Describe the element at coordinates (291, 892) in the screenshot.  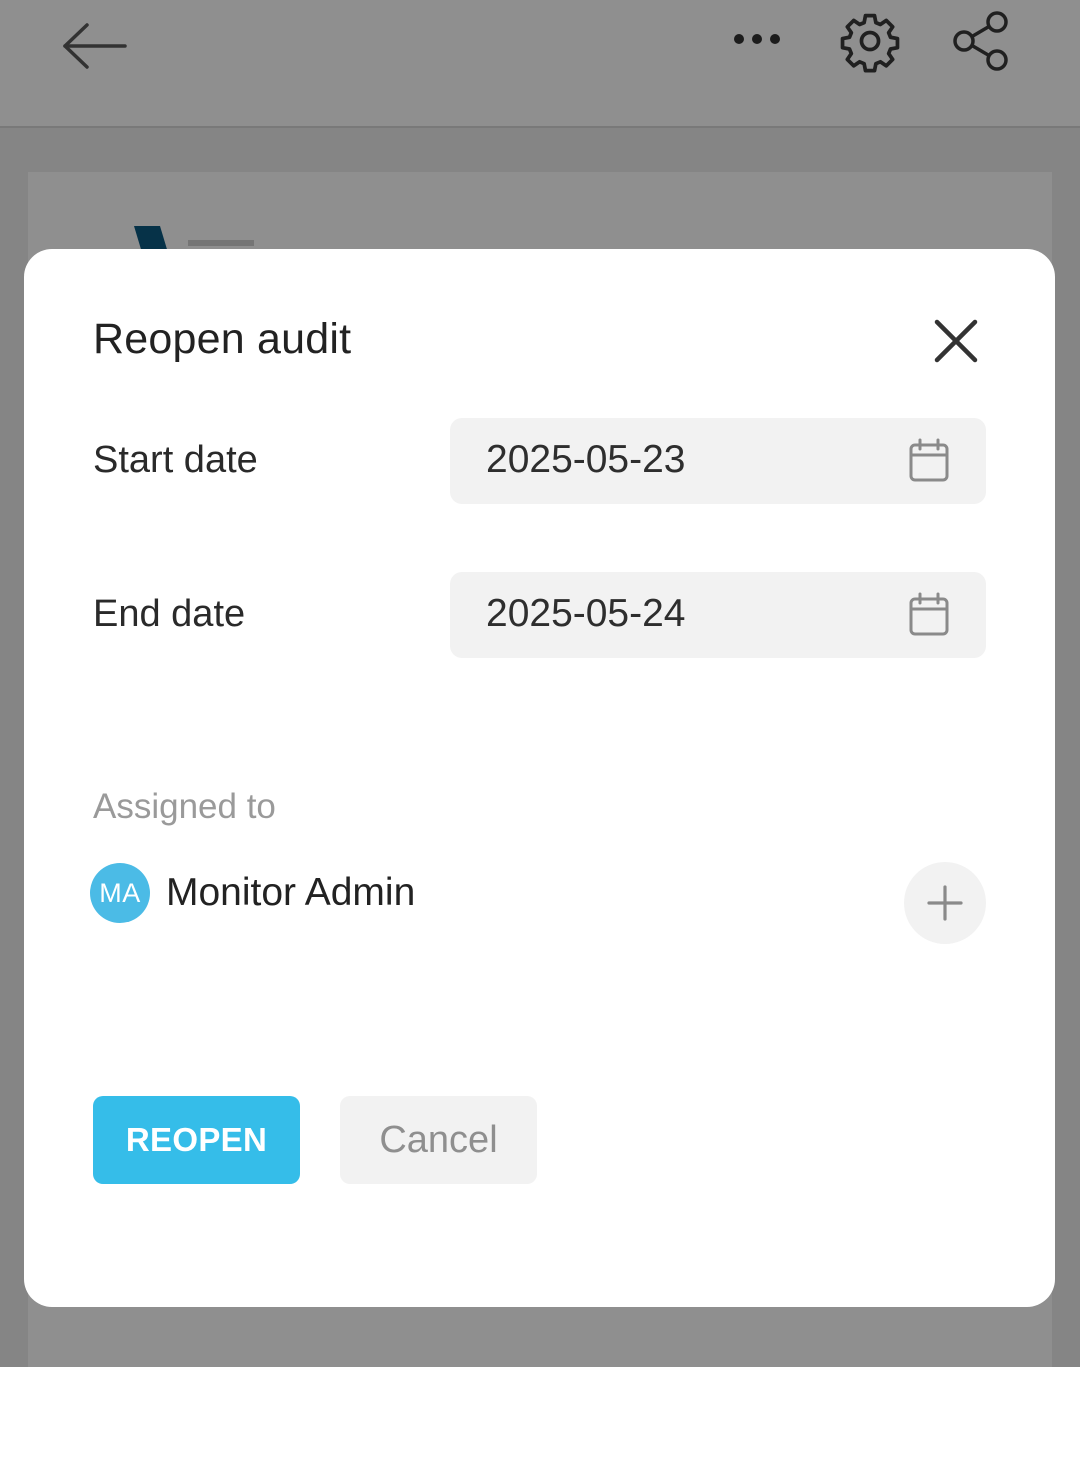
I see `assignee-name: Monitor Admin` at that location.